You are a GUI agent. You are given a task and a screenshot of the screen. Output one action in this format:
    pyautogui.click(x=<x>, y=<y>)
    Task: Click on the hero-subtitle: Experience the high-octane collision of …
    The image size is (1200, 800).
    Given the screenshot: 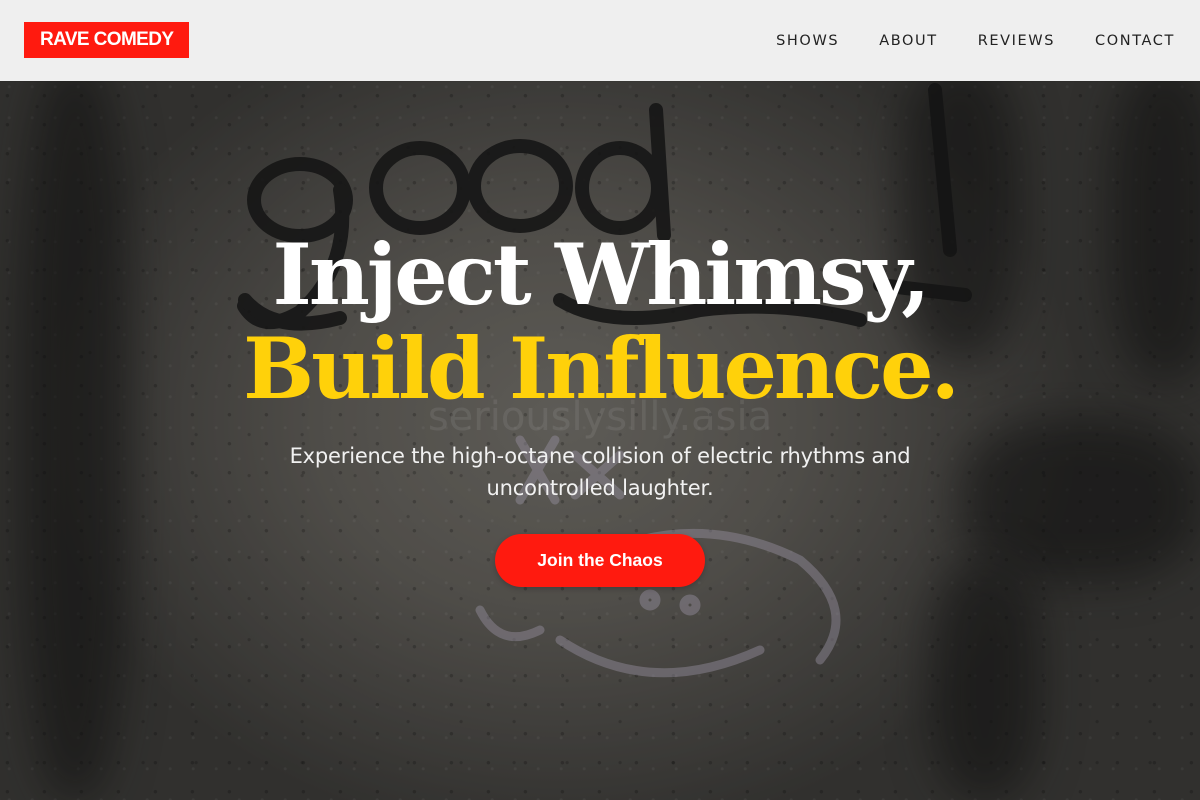 What is the action you would take?
    pyautogui.click(x=600, y=472)
    